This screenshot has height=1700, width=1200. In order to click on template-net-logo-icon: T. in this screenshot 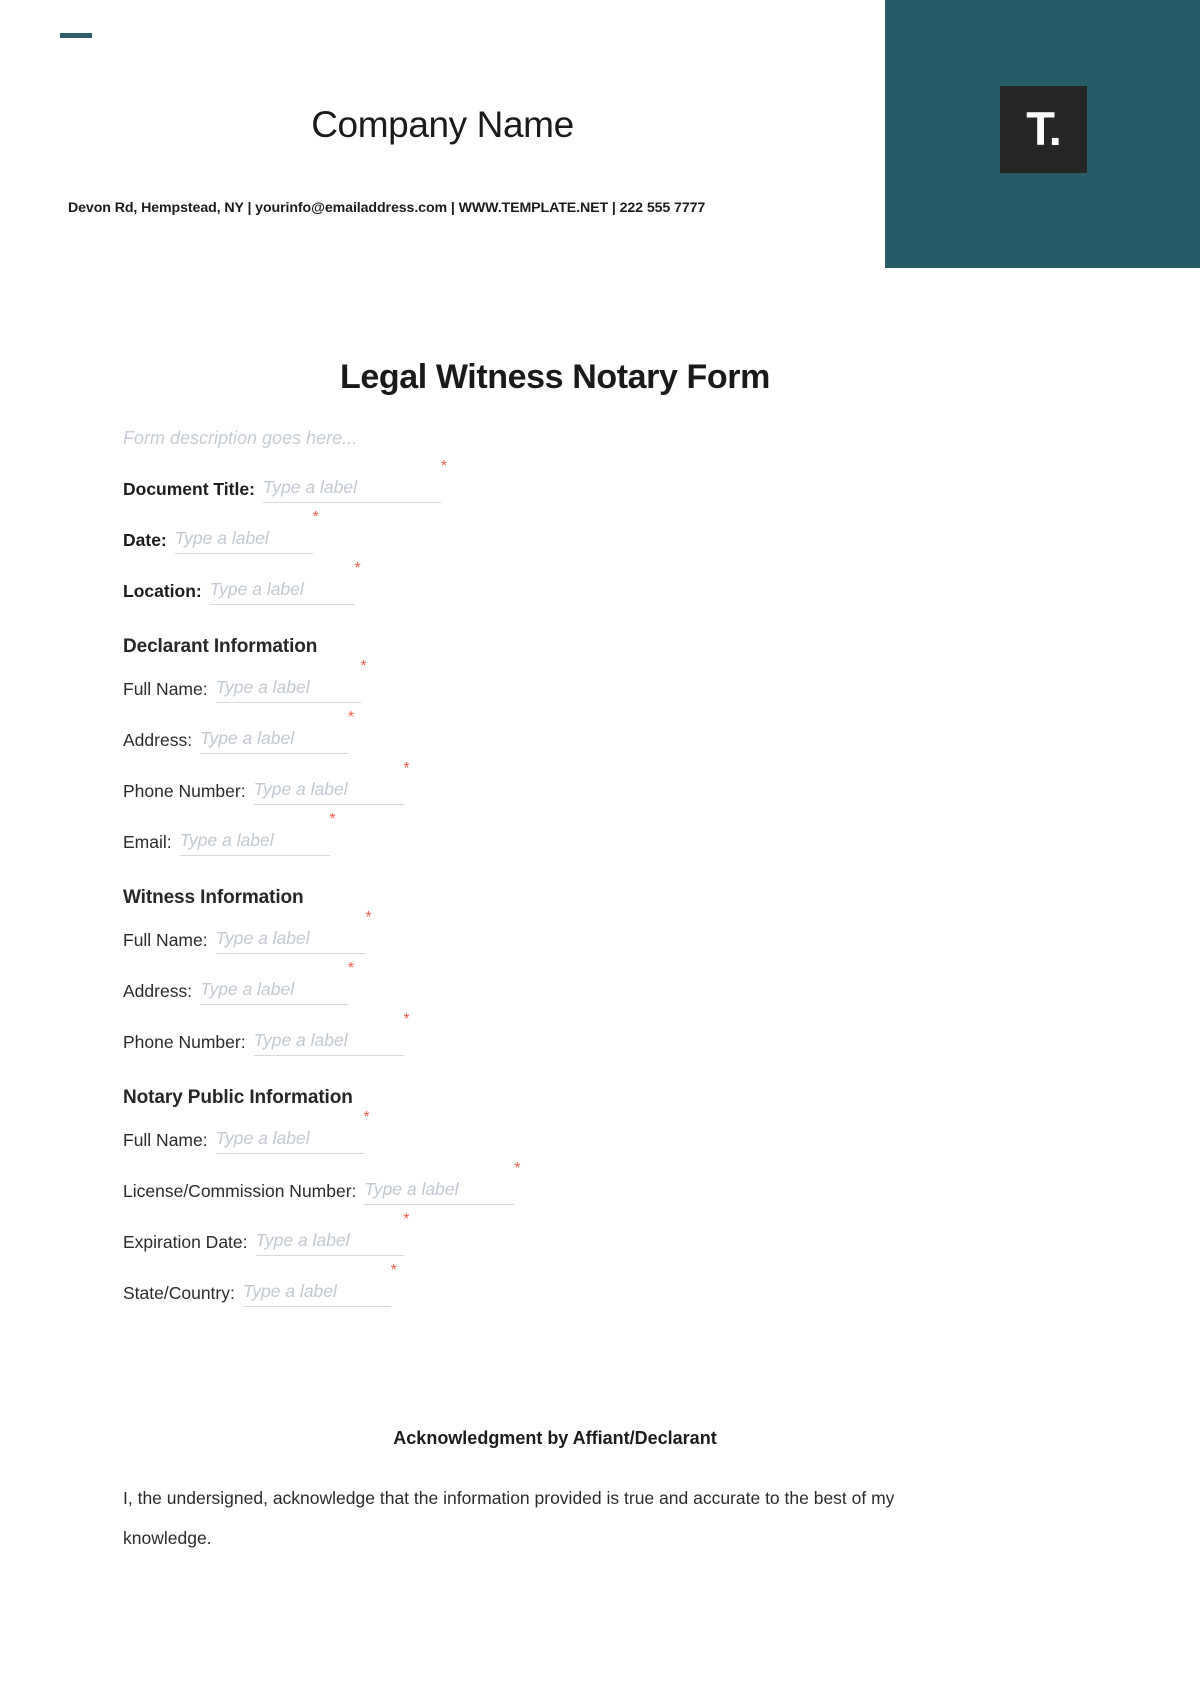, I will do `click(1044, 128)`.